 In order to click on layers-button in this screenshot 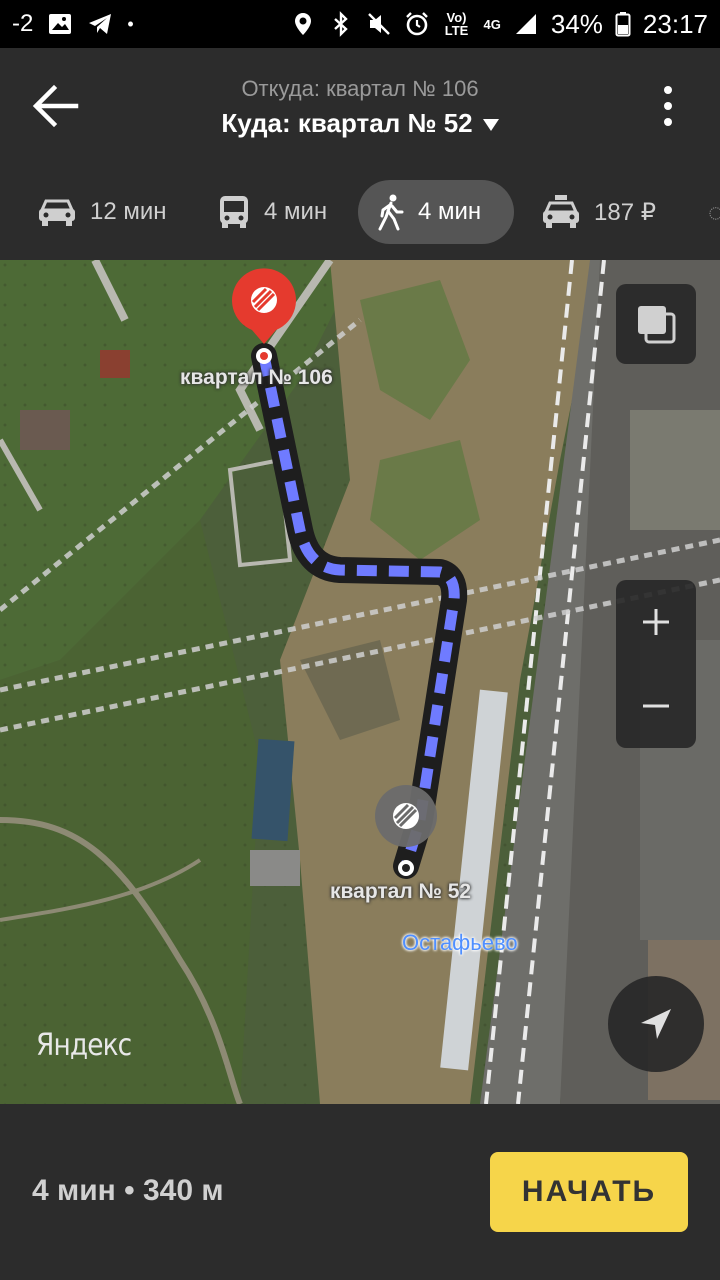, I will do `click(656, 324)`.